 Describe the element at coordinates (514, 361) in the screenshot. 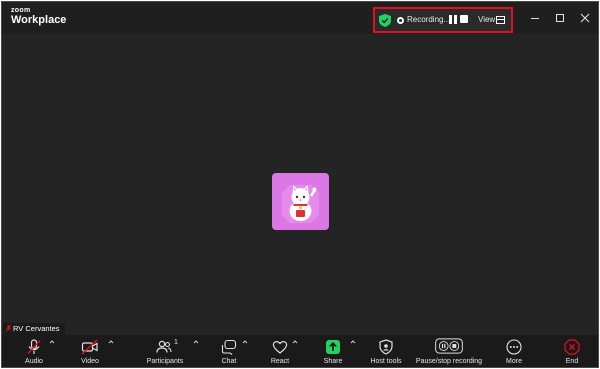

I see `more-label: More` at that location.